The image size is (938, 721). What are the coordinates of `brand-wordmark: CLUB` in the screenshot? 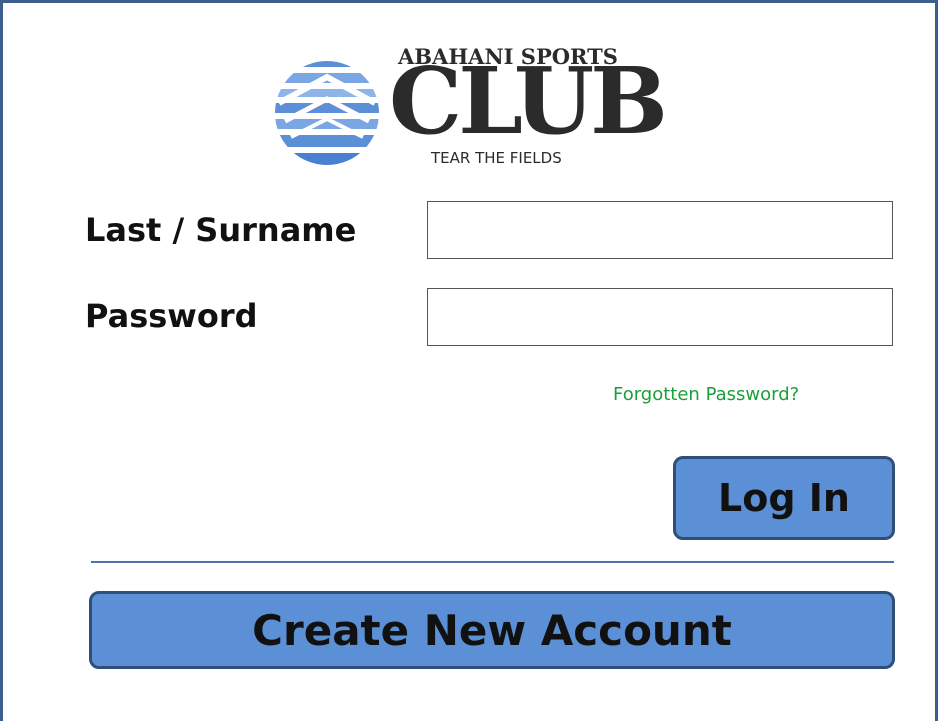 It's located at (528, 101).